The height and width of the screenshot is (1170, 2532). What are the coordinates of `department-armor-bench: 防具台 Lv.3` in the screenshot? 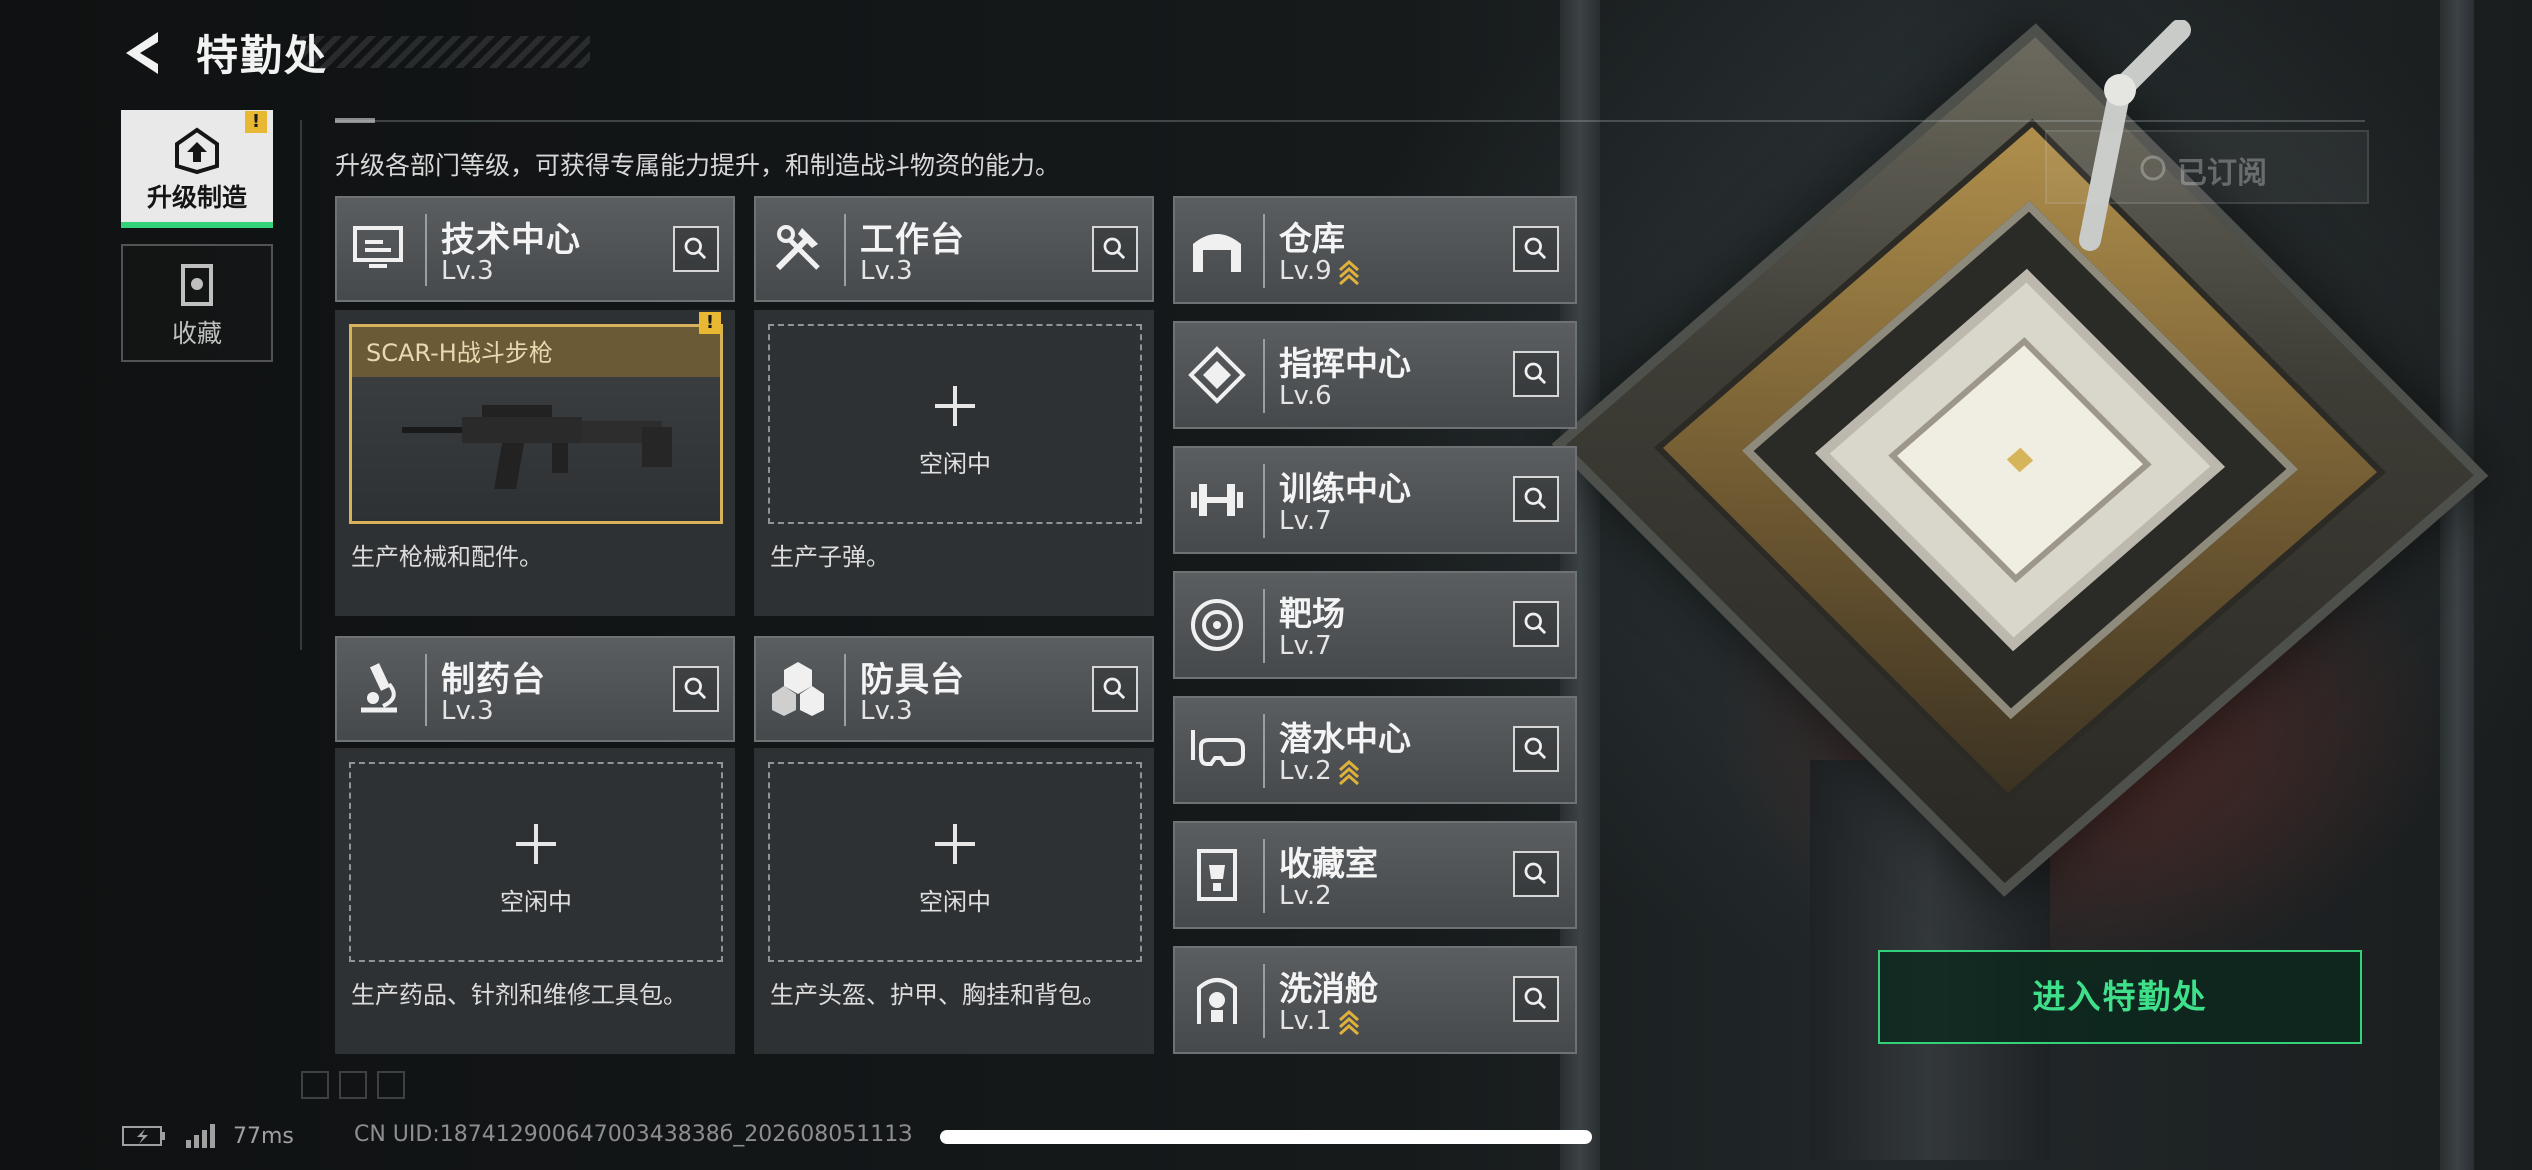 It's located at (954, 689).